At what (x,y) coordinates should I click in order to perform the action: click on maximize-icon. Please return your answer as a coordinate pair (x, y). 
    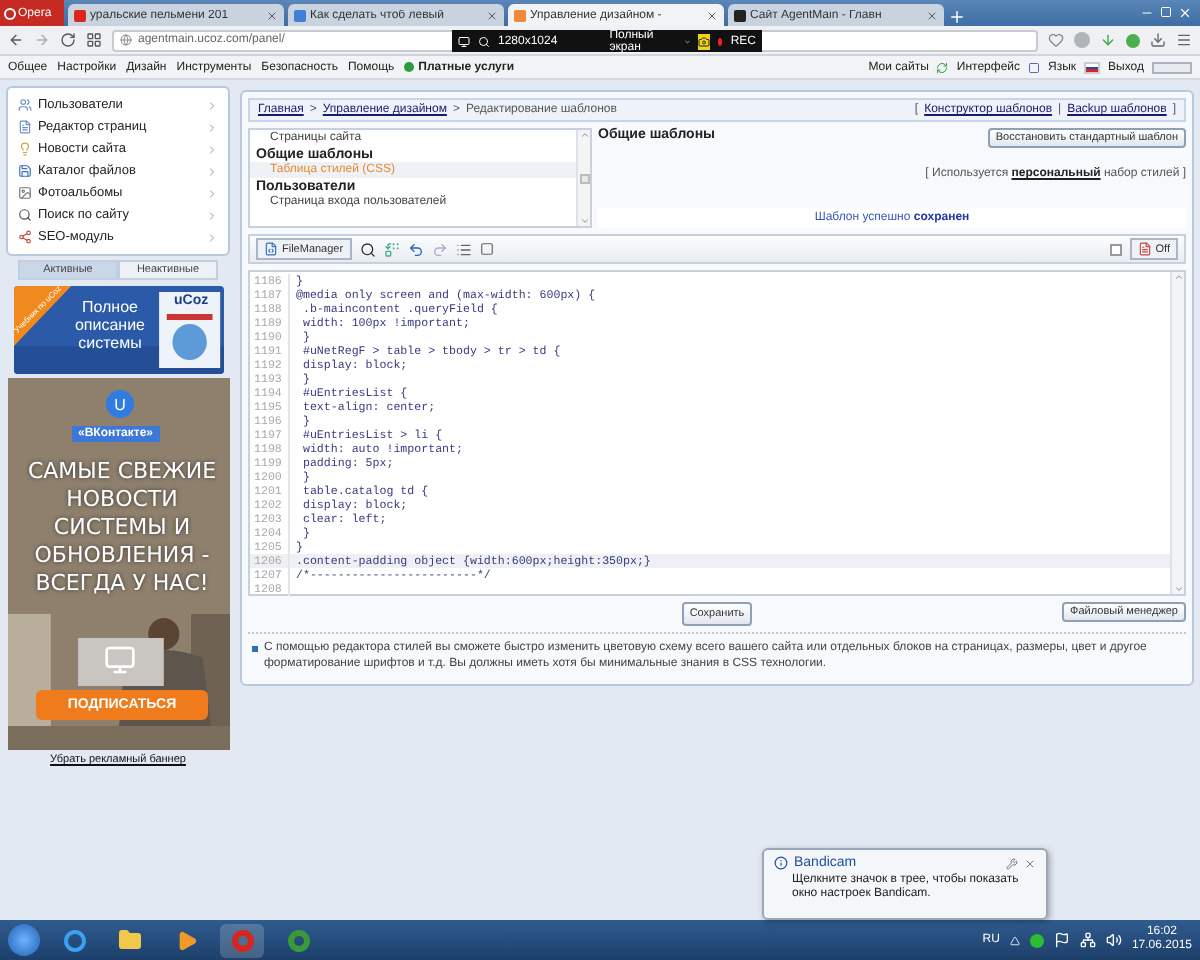
    Looking at the image, I should click on (1166, 12).